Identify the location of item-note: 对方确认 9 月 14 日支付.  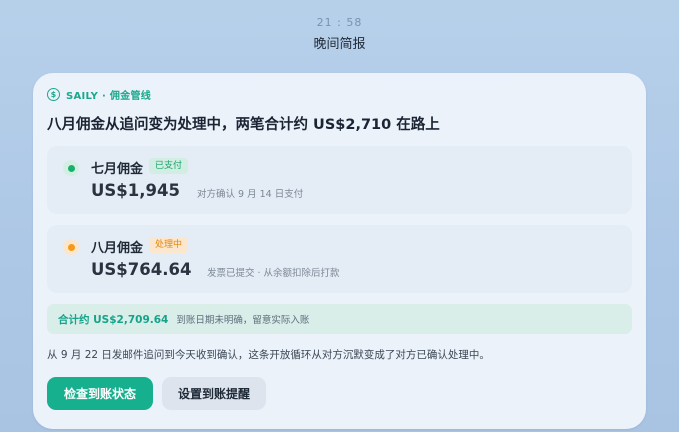
(250, 194).